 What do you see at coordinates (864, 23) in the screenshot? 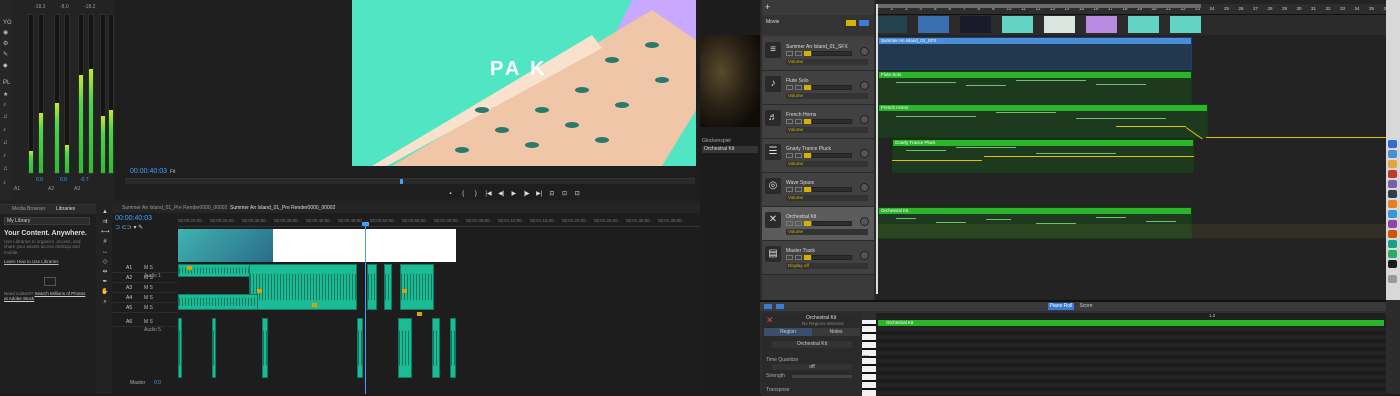
I see `movie-menu-icon` at bounding box center [864, 23].